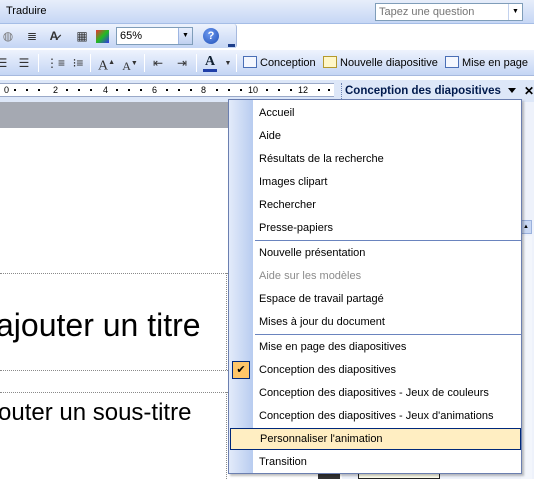  I want to click on menu-item-images-clipart: Images clipart, so click(375, 182).